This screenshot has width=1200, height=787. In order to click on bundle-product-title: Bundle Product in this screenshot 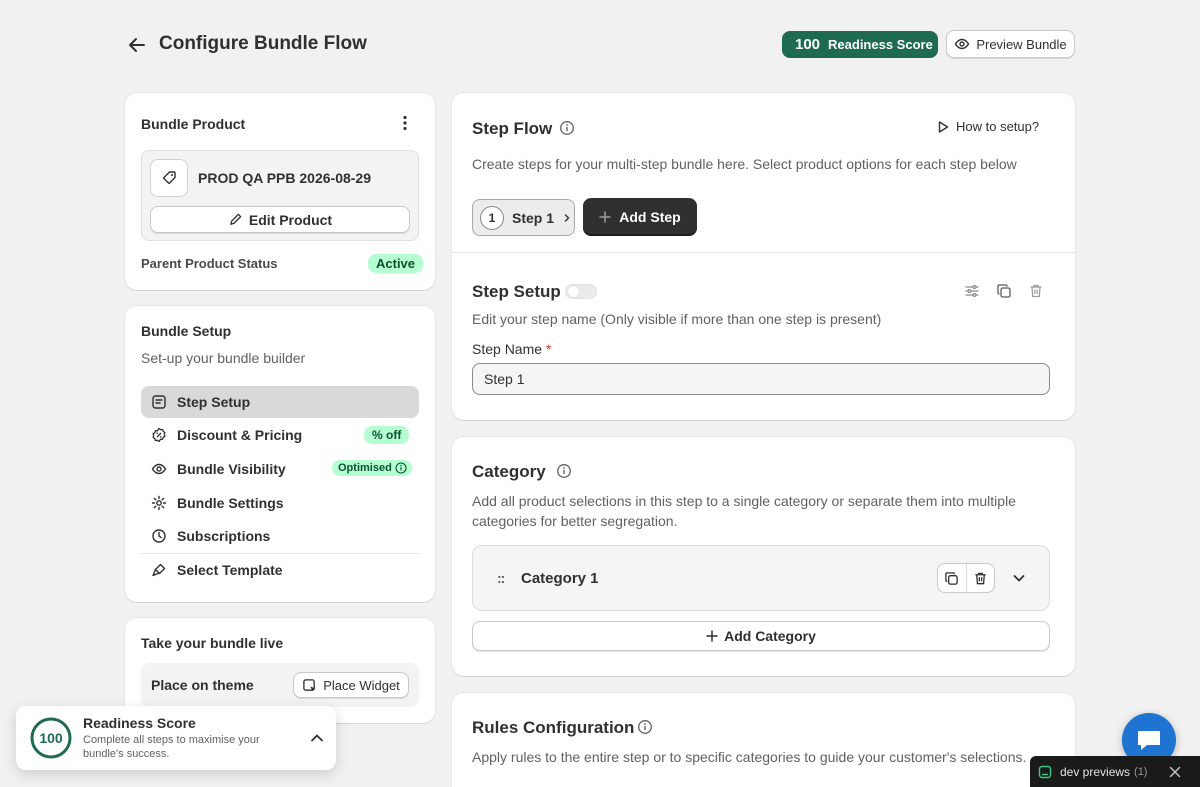, I will do `click(193, 124)`.